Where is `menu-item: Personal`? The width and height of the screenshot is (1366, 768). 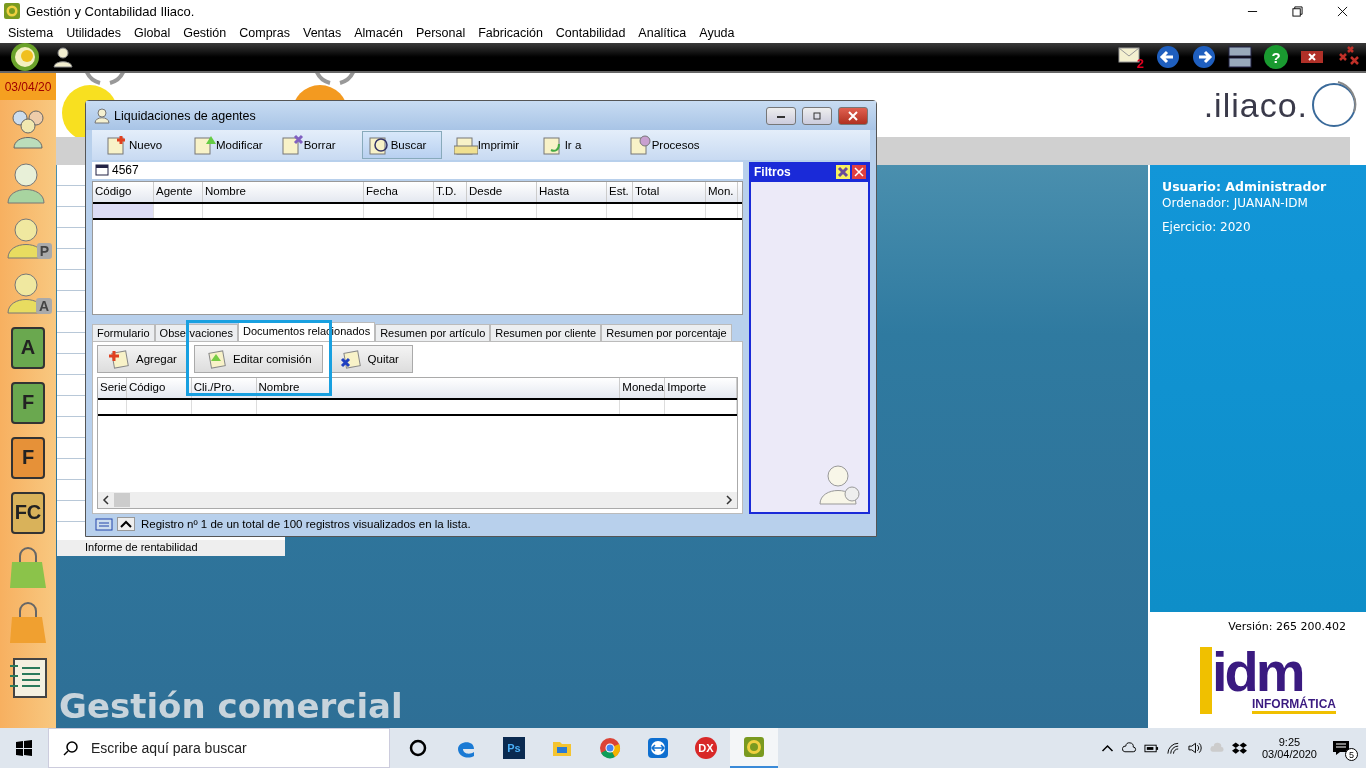 menu-item: Personal is located at coordinates (440, 32).